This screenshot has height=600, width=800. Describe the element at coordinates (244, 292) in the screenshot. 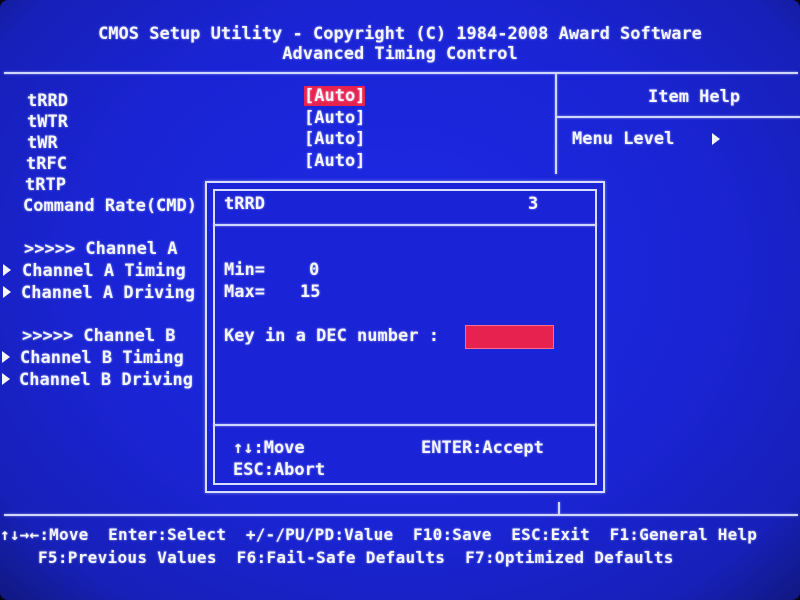

I see `dialog-max-label: Max=` at that location.